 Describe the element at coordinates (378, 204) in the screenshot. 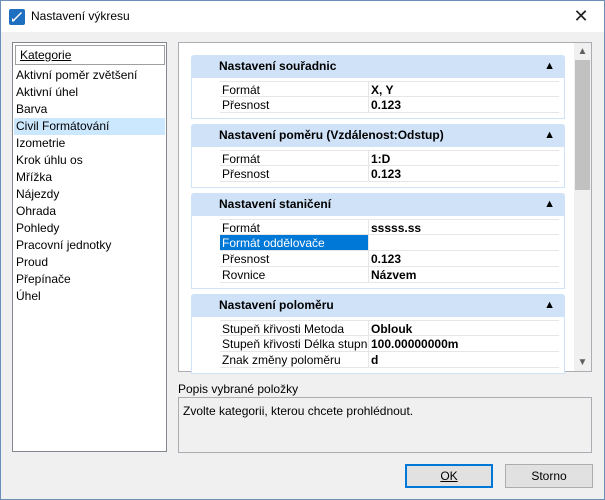

I see `group-header: Nastavení staničení ▲` at that location.